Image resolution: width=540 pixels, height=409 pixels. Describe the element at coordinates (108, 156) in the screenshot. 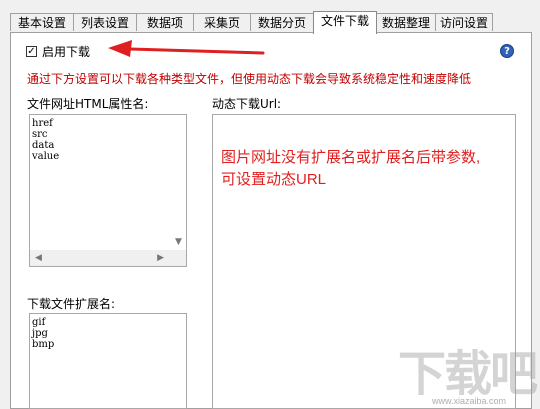

I see `list-item: value` at that location.